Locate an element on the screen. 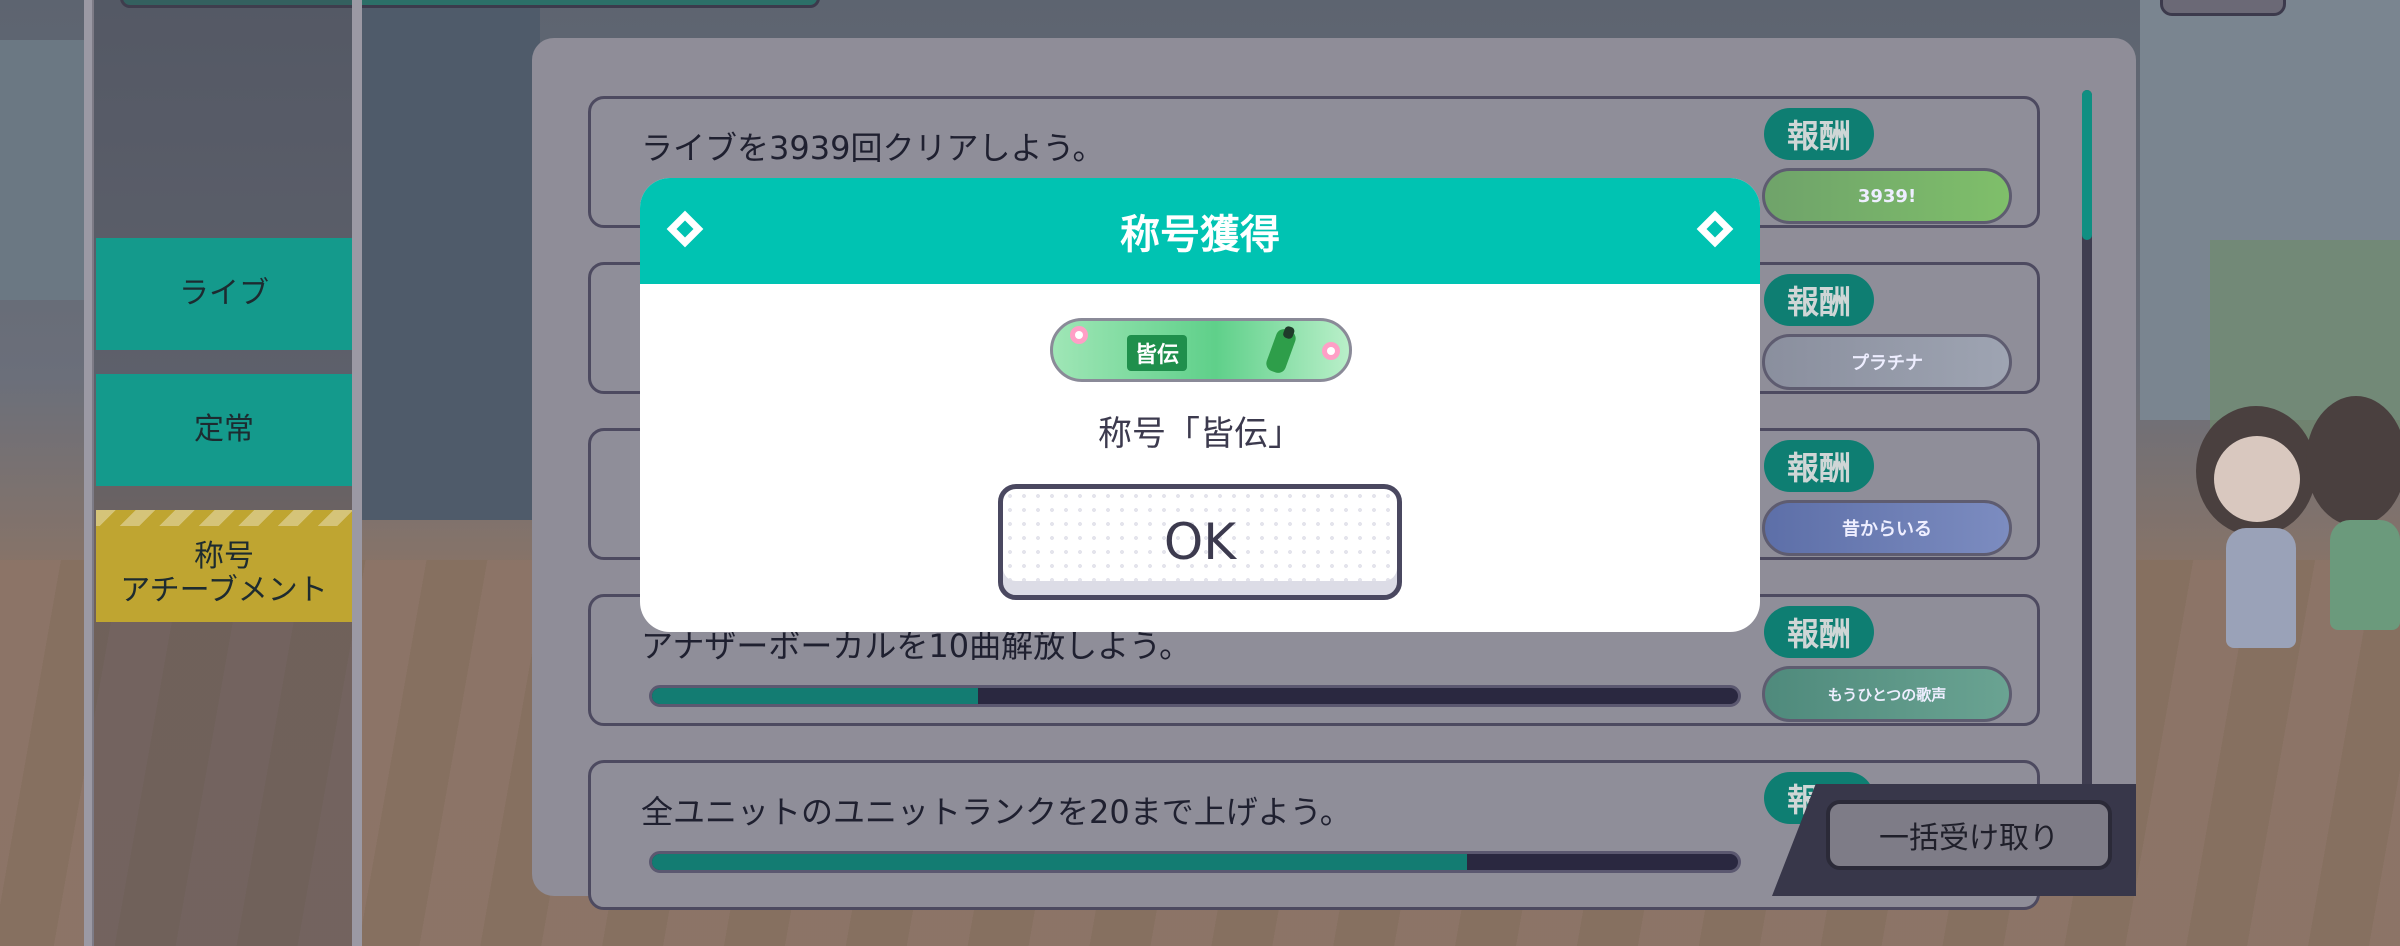 Image resolution: width=2400 pixels, height=946 pixels. tab-regular-label: 定常 is located at coordinates (224, 429).